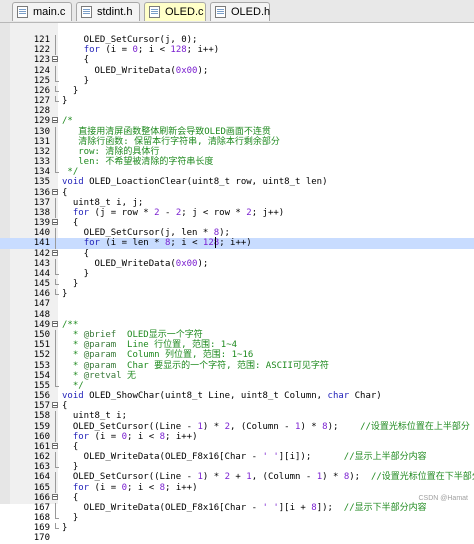 This screenshot has height=544, width=474. I want to click on line-number: 164, so click(25, 477).